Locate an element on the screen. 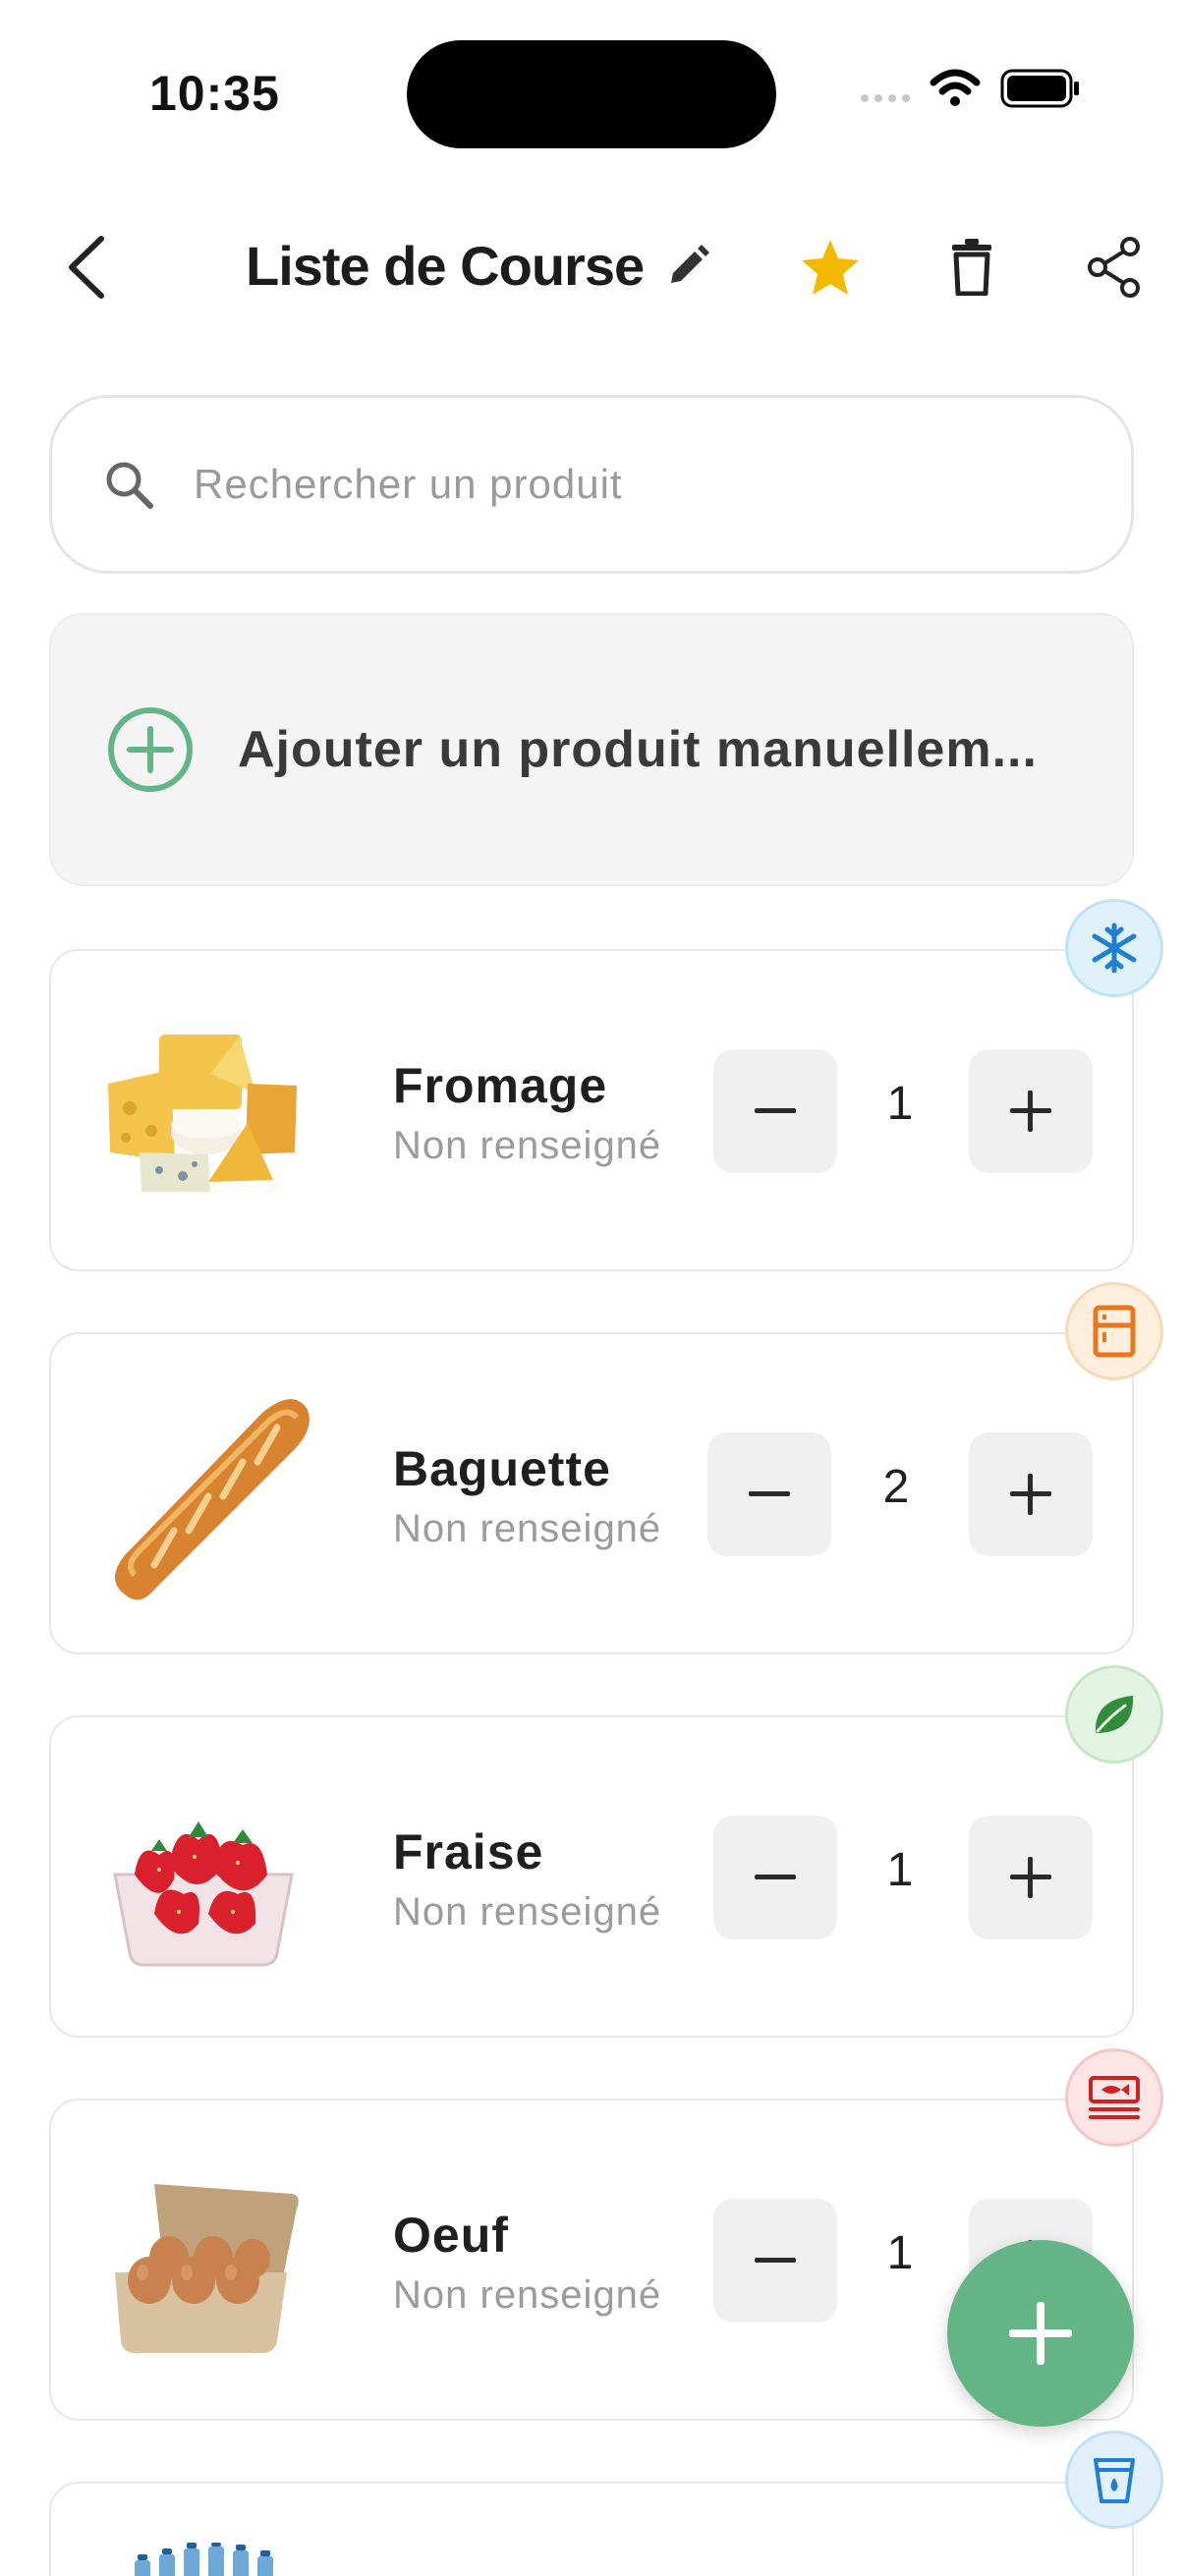 The height and width of the screenshot is (2576, 1185). frozen-category-badge is located at coordinates (1114, 948).